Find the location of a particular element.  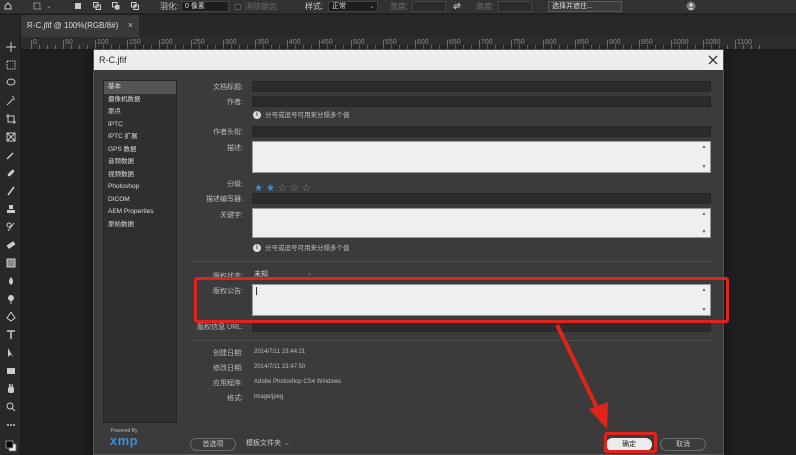

category-item: 基本 is located at coordinates (140, 87).